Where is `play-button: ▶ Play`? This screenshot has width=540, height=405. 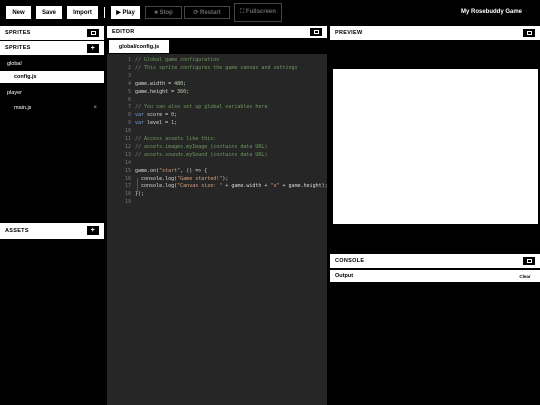 play-button: ▶ Play is located at coordinates (125, 12).